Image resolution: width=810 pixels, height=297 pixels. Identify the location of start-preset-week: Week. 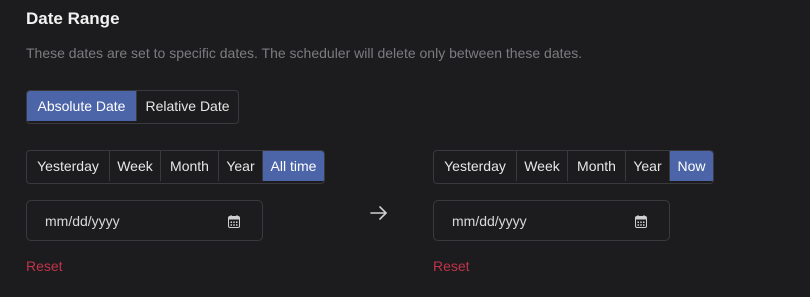
(134, 166).